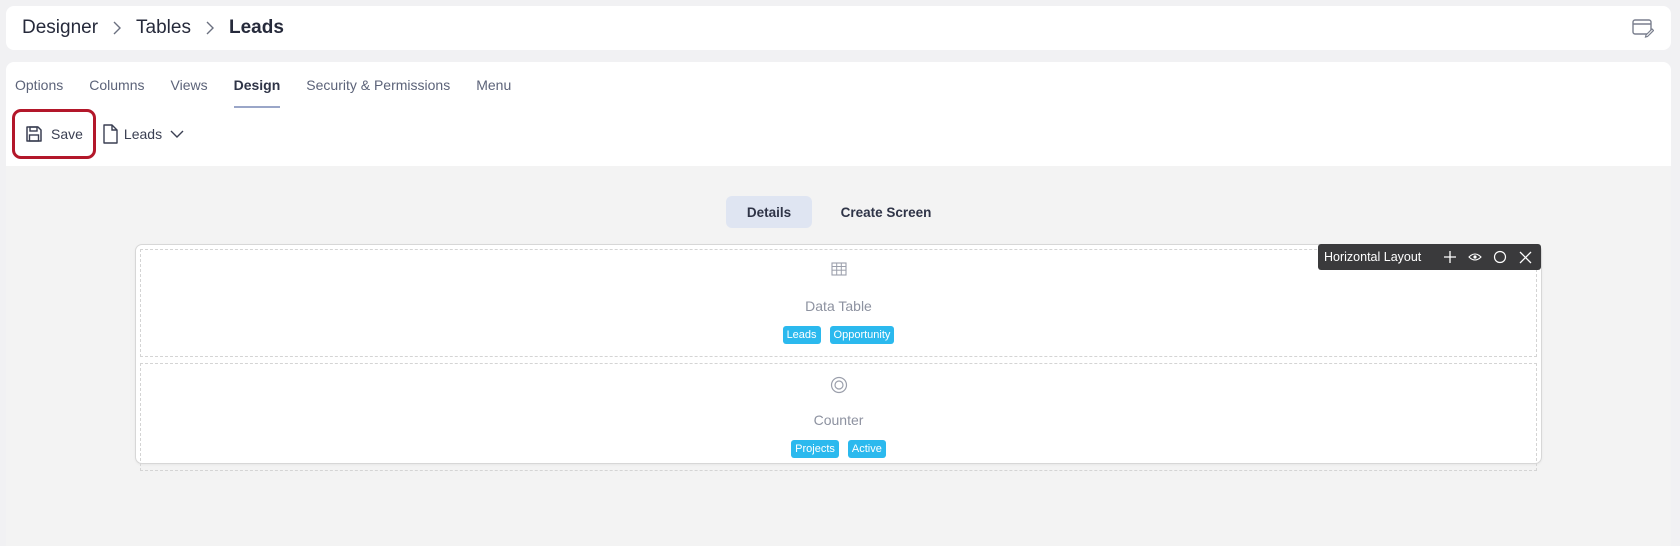  What do you see at coordinates (67, 134) in the screenshot?
I see `save-label: Save` at bounding box center [67, 134].